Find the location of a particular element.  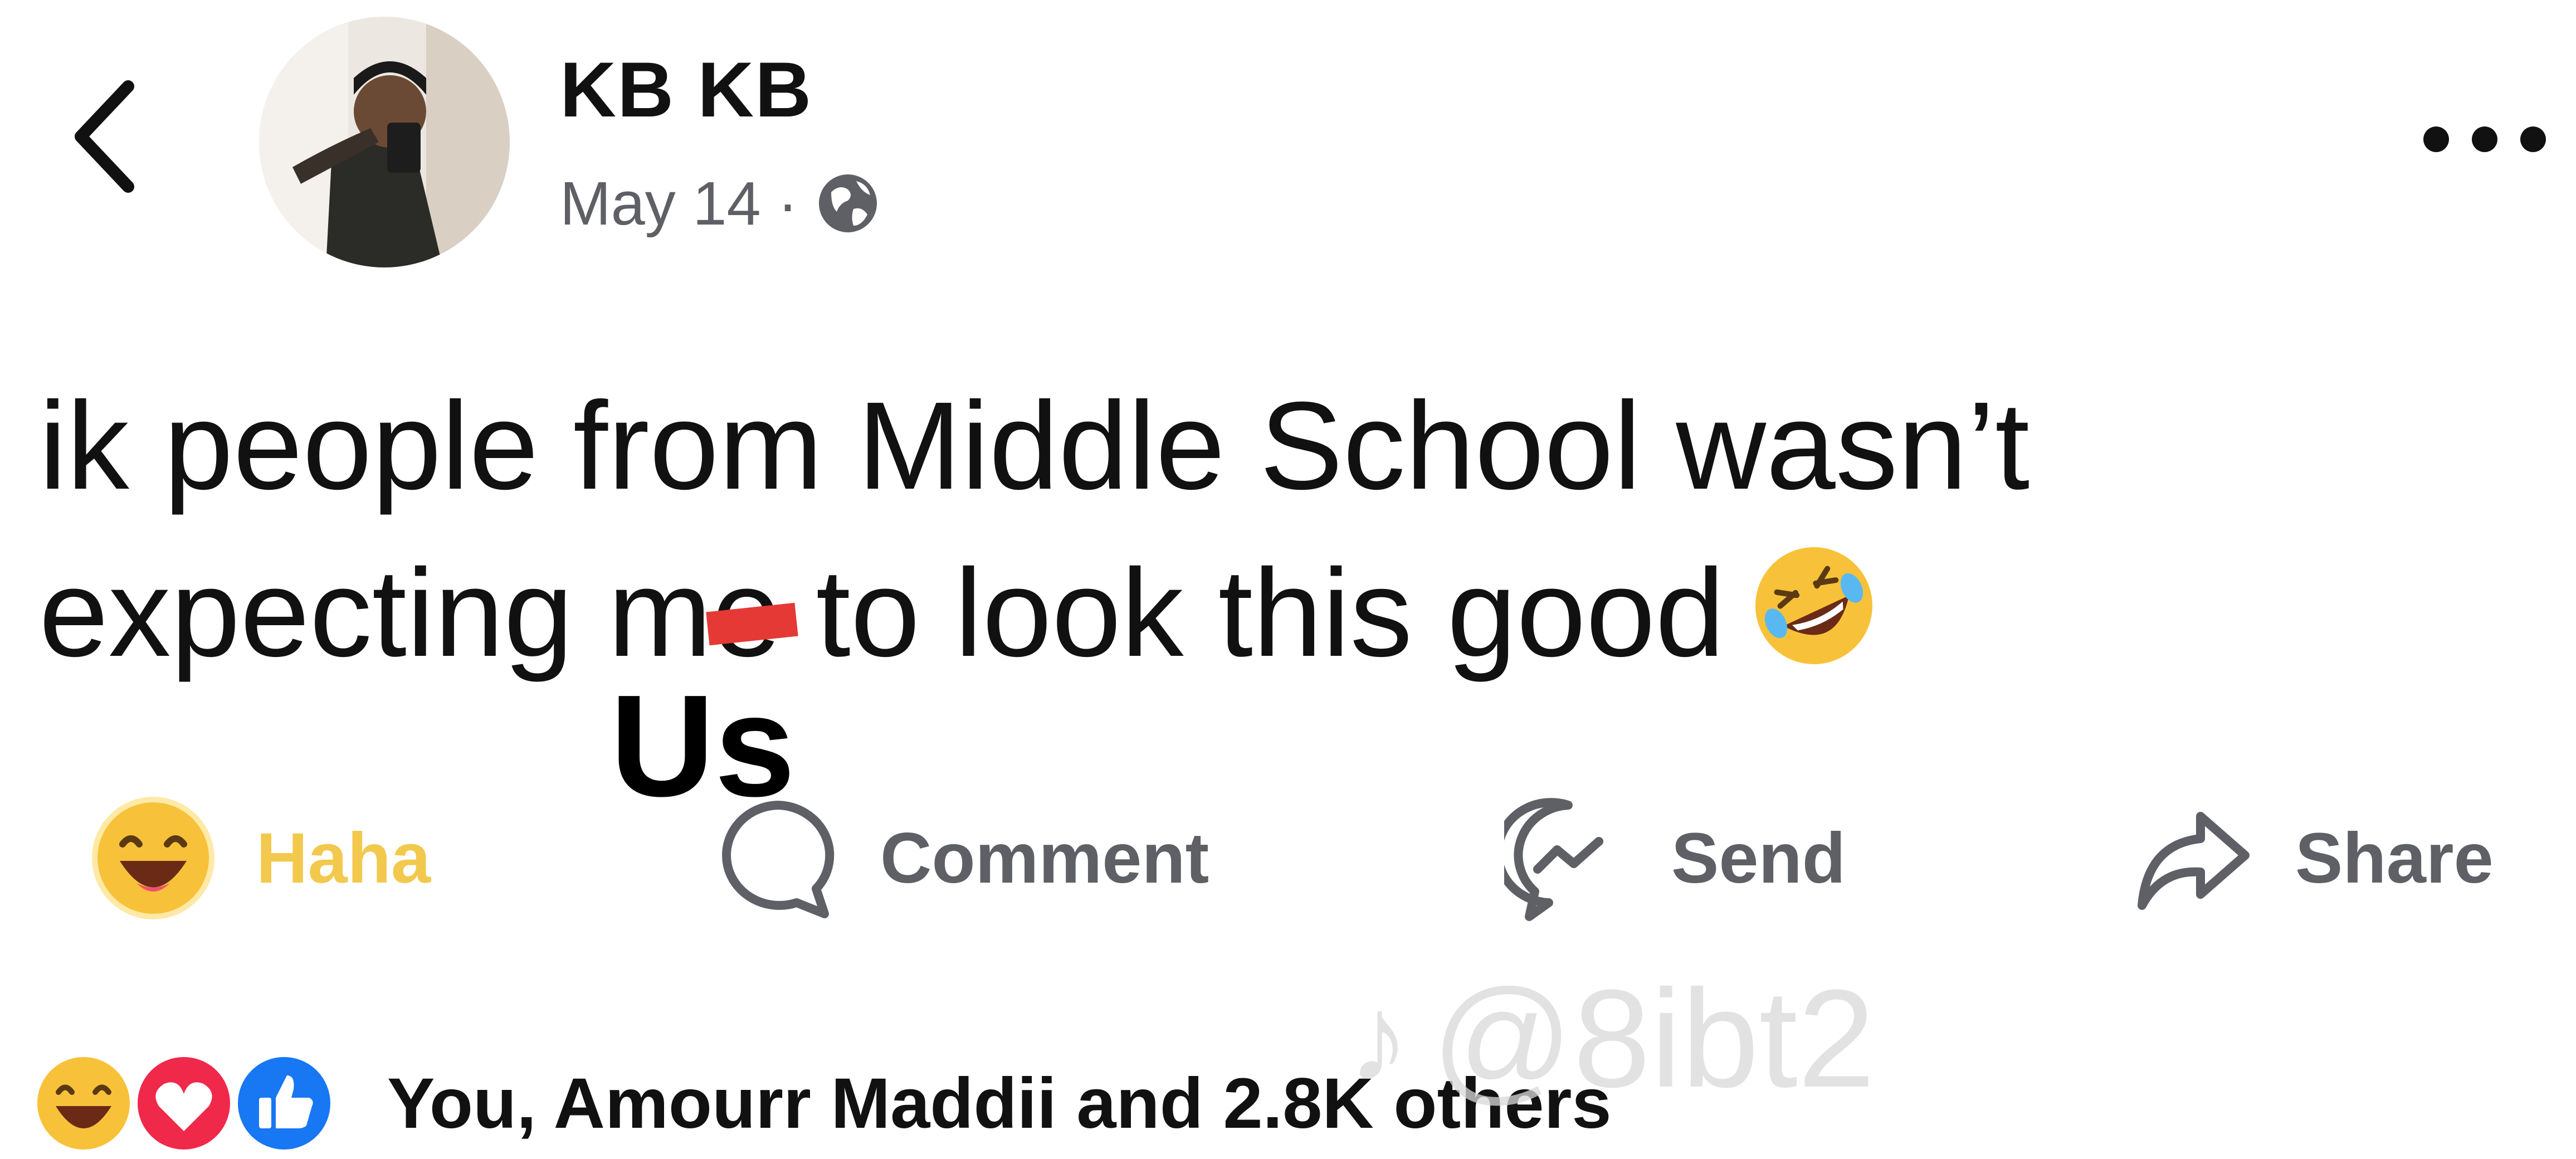

post-text-line-2-text: expecting me to look this good is located at coordinates (882, 613).